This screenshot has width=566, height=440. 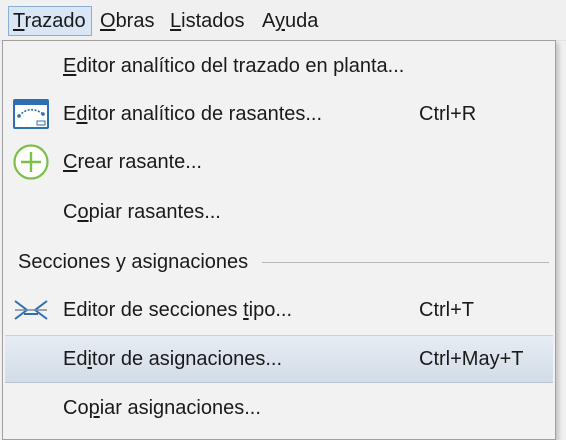 I want to click on menu-ayuda-access-key: y, so click(x=279, y=21).